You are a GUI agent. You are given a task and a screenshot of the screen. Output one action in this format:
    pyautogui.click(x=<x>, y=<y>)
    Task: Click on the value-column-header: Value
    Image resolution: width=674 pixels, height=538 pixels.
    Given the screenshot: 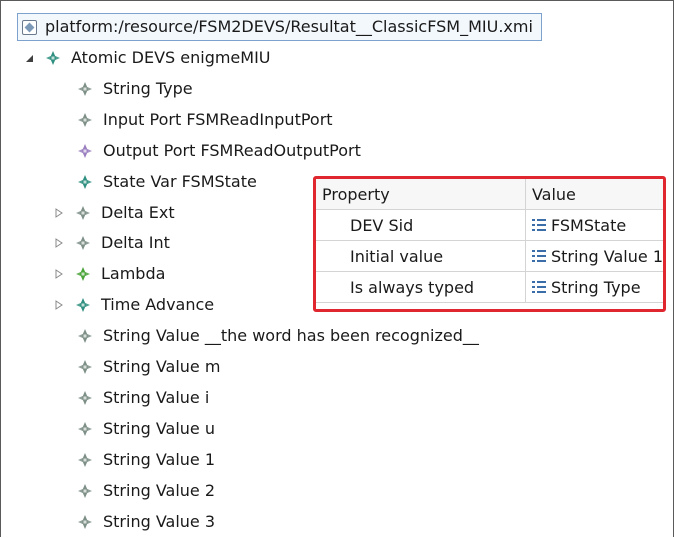 What is the action you would take?
    pyautogui.click(x=593, y=194)
    